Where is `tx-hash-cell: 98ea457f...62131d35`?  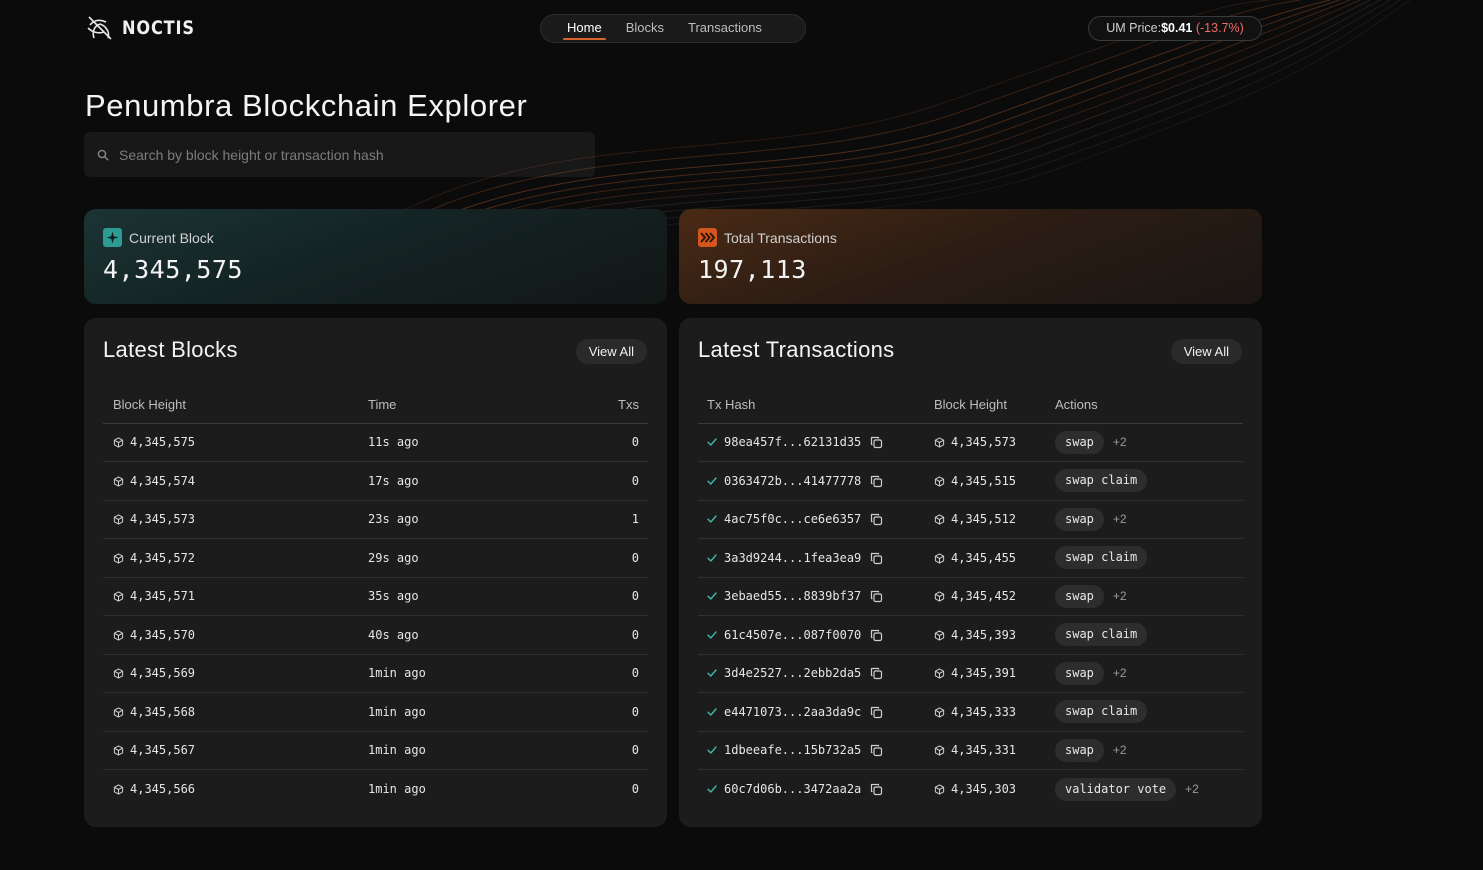
tx-hash-cell: 98ea457f...62131d35 is located at coordinates (816, 442).